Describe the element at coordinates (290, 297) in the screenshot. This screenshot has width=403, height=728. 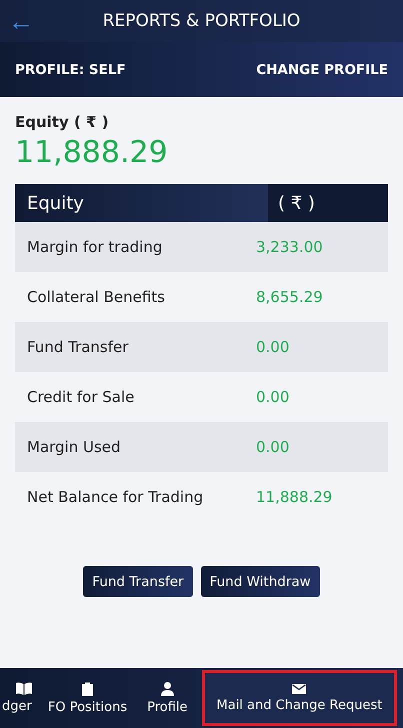
I see `table-cell-text: 8,655.29` at that location.